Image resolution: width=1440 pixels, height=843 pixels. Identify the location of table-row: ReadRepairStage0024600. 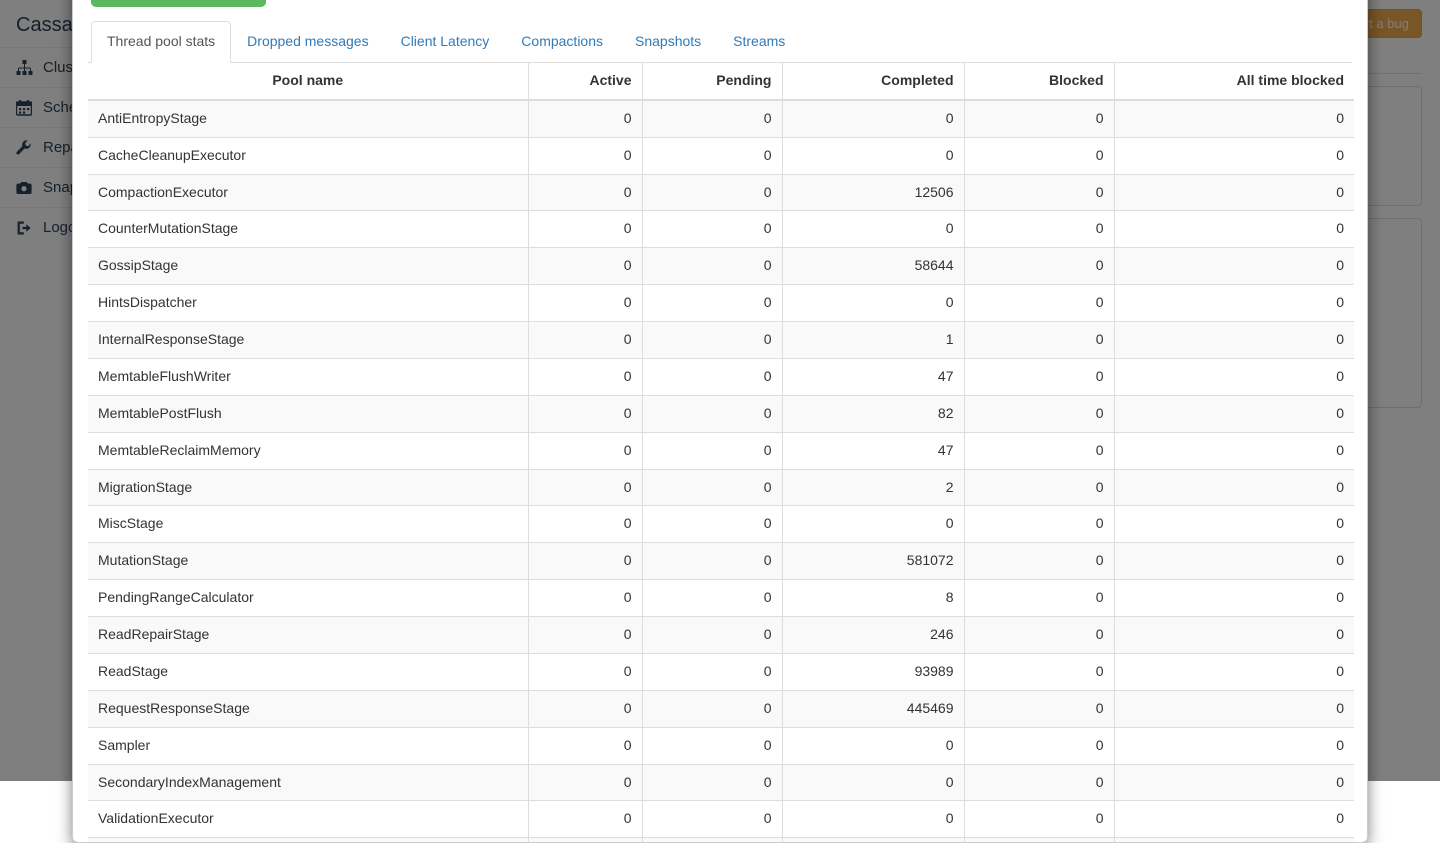
(721, 635).